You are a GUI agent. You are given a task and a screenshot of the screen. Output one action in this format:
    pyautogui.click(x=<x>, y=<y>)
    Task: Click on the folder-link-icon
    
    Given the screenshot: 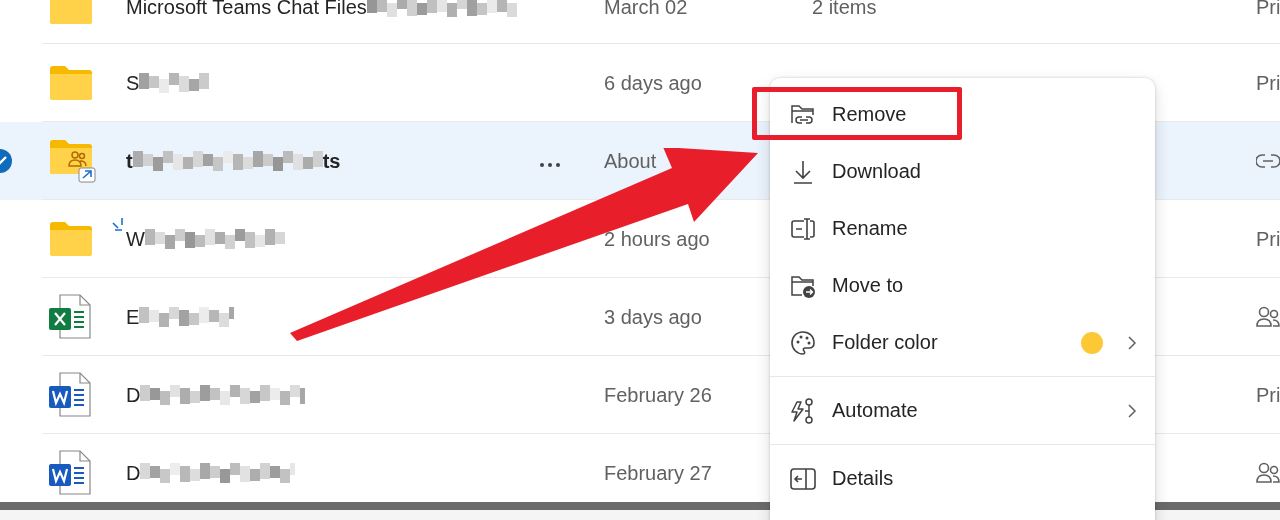 What is the action you would take?
    pyautogui.click(x=803, y=114)
    